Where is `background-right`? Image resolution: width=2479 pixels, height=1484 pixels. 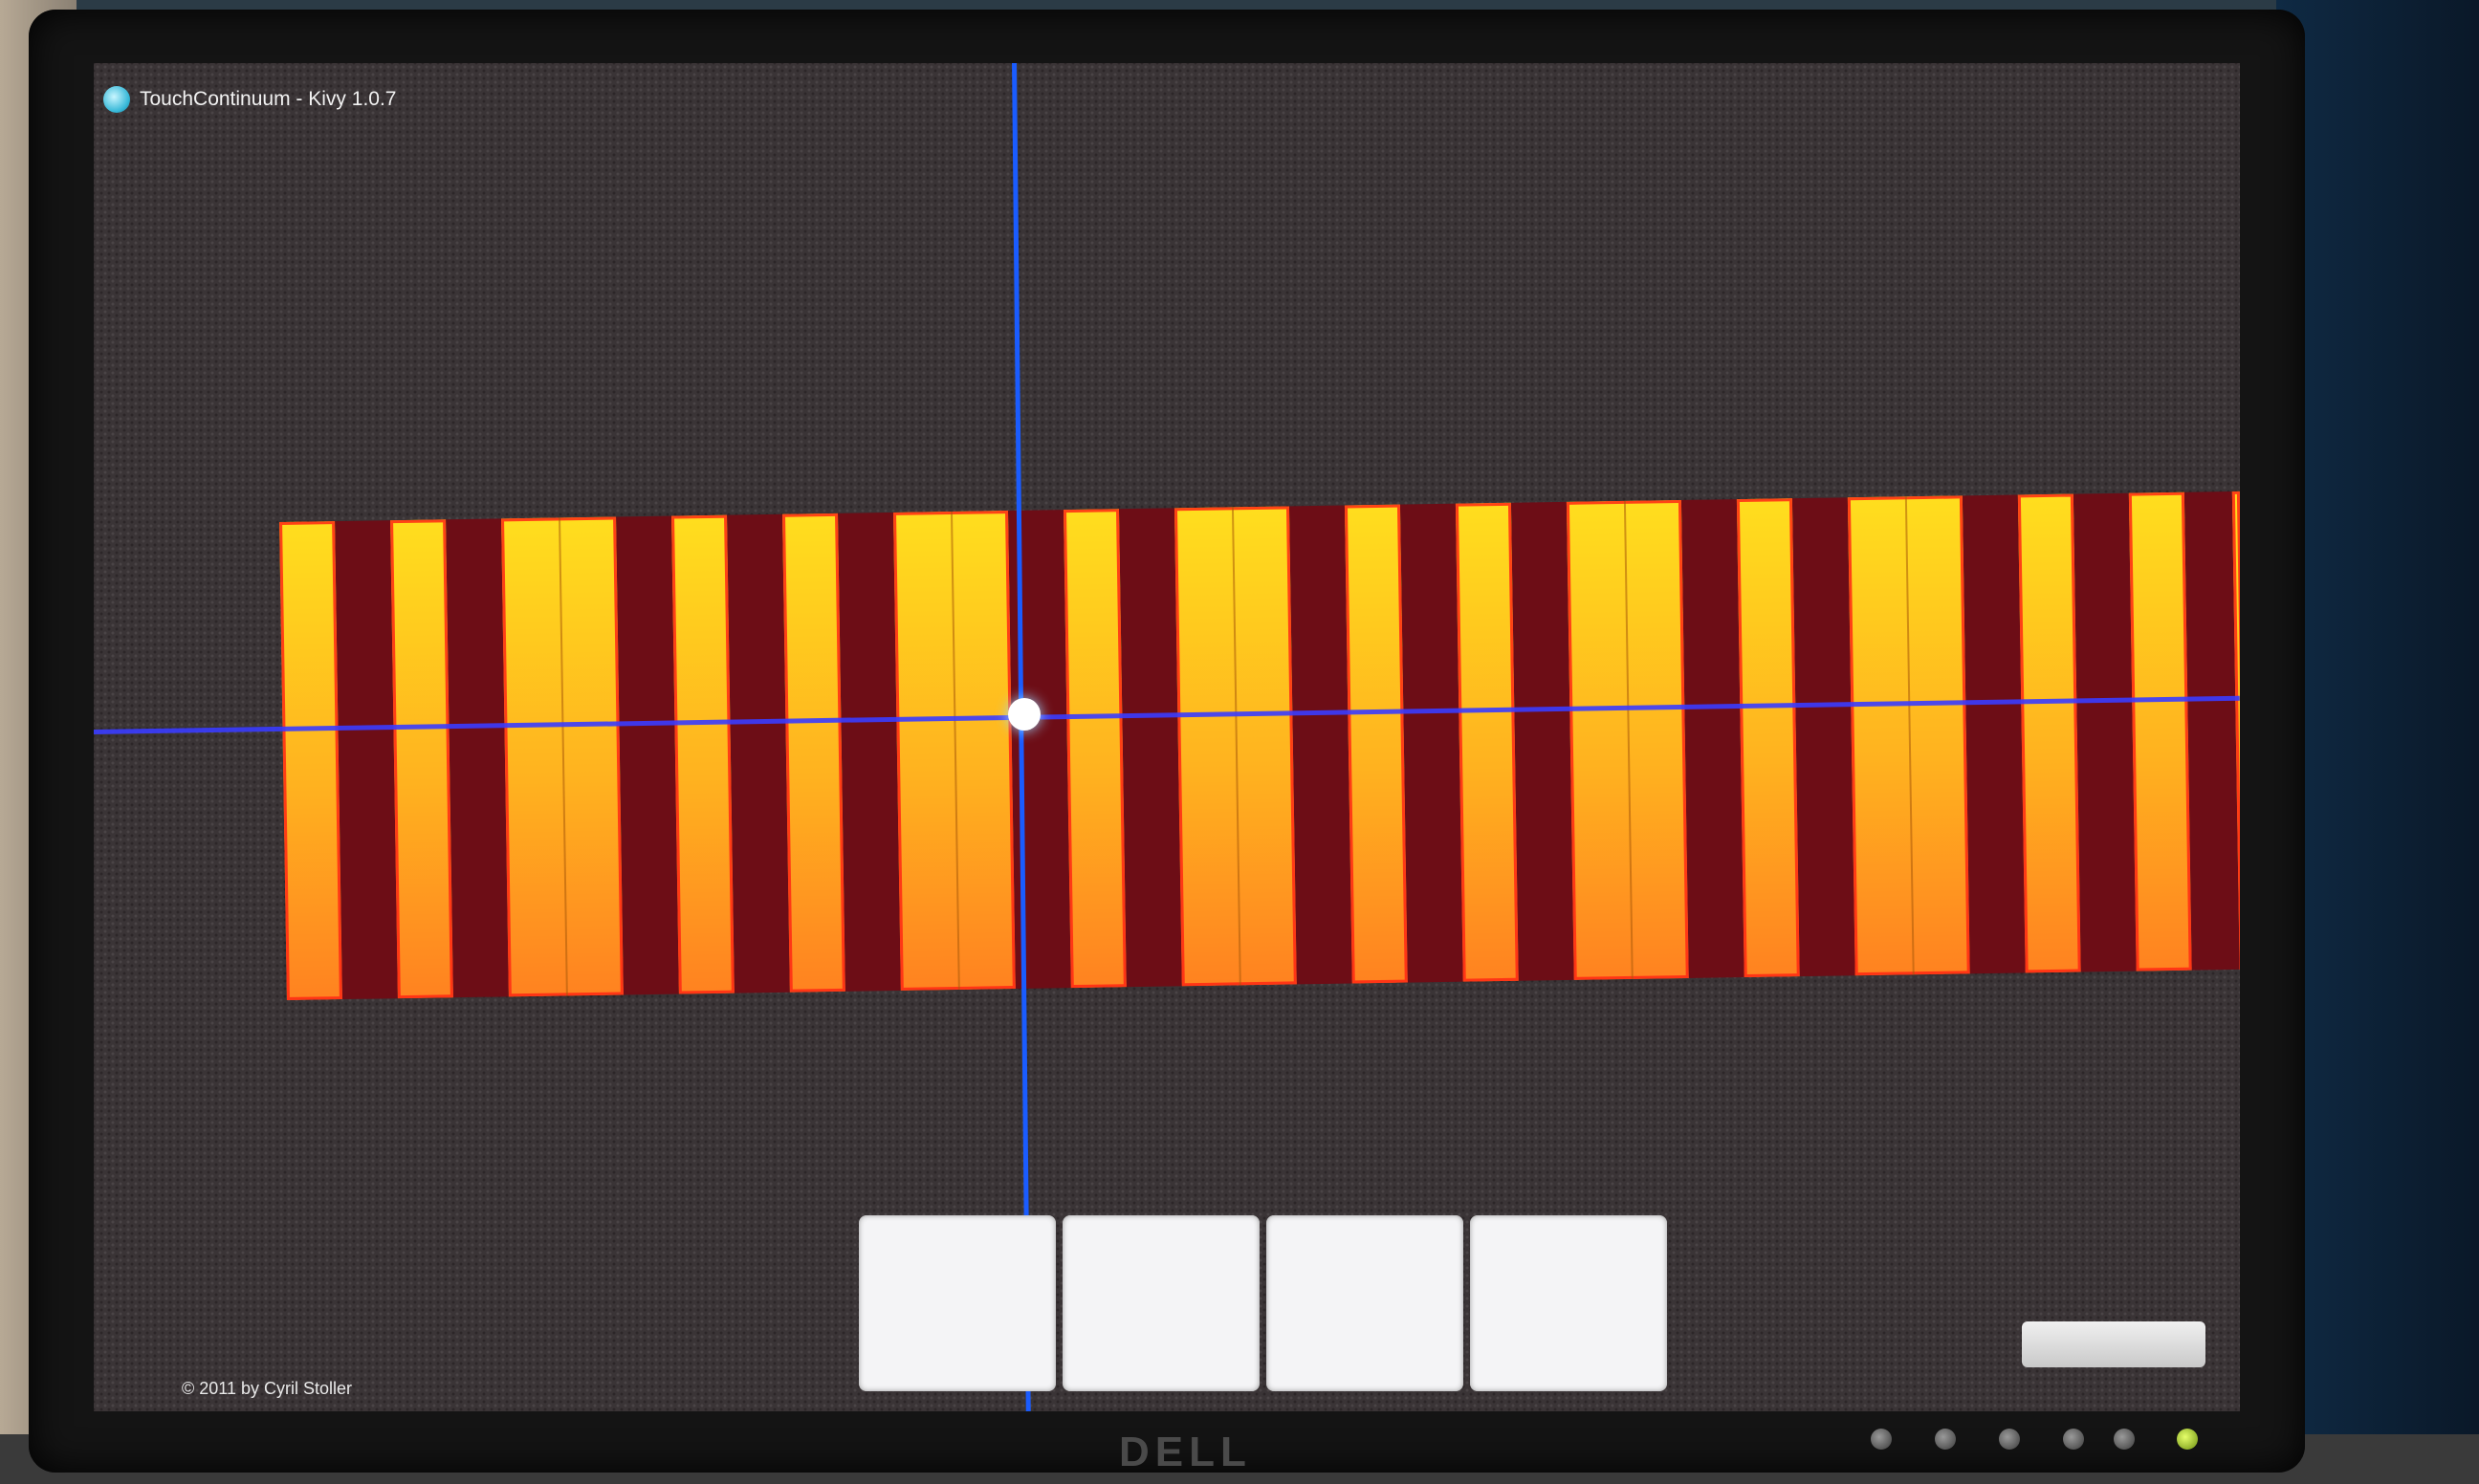 background-right is located at coordinates (2377, 742).